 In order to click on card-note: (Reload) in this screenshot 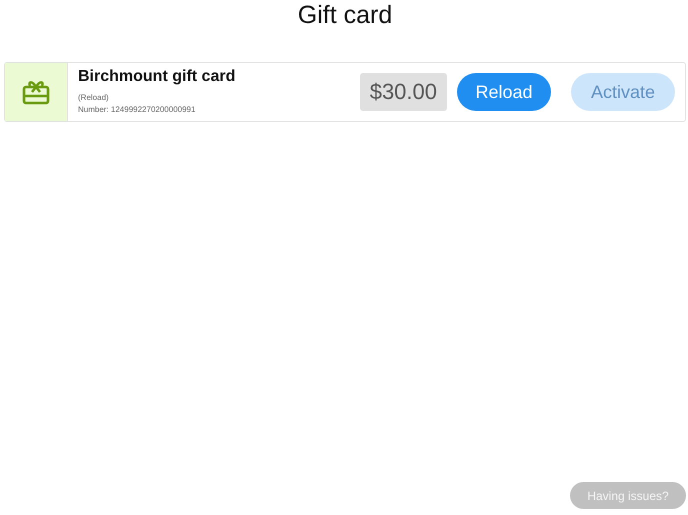, I will do `click(94, 98)`.